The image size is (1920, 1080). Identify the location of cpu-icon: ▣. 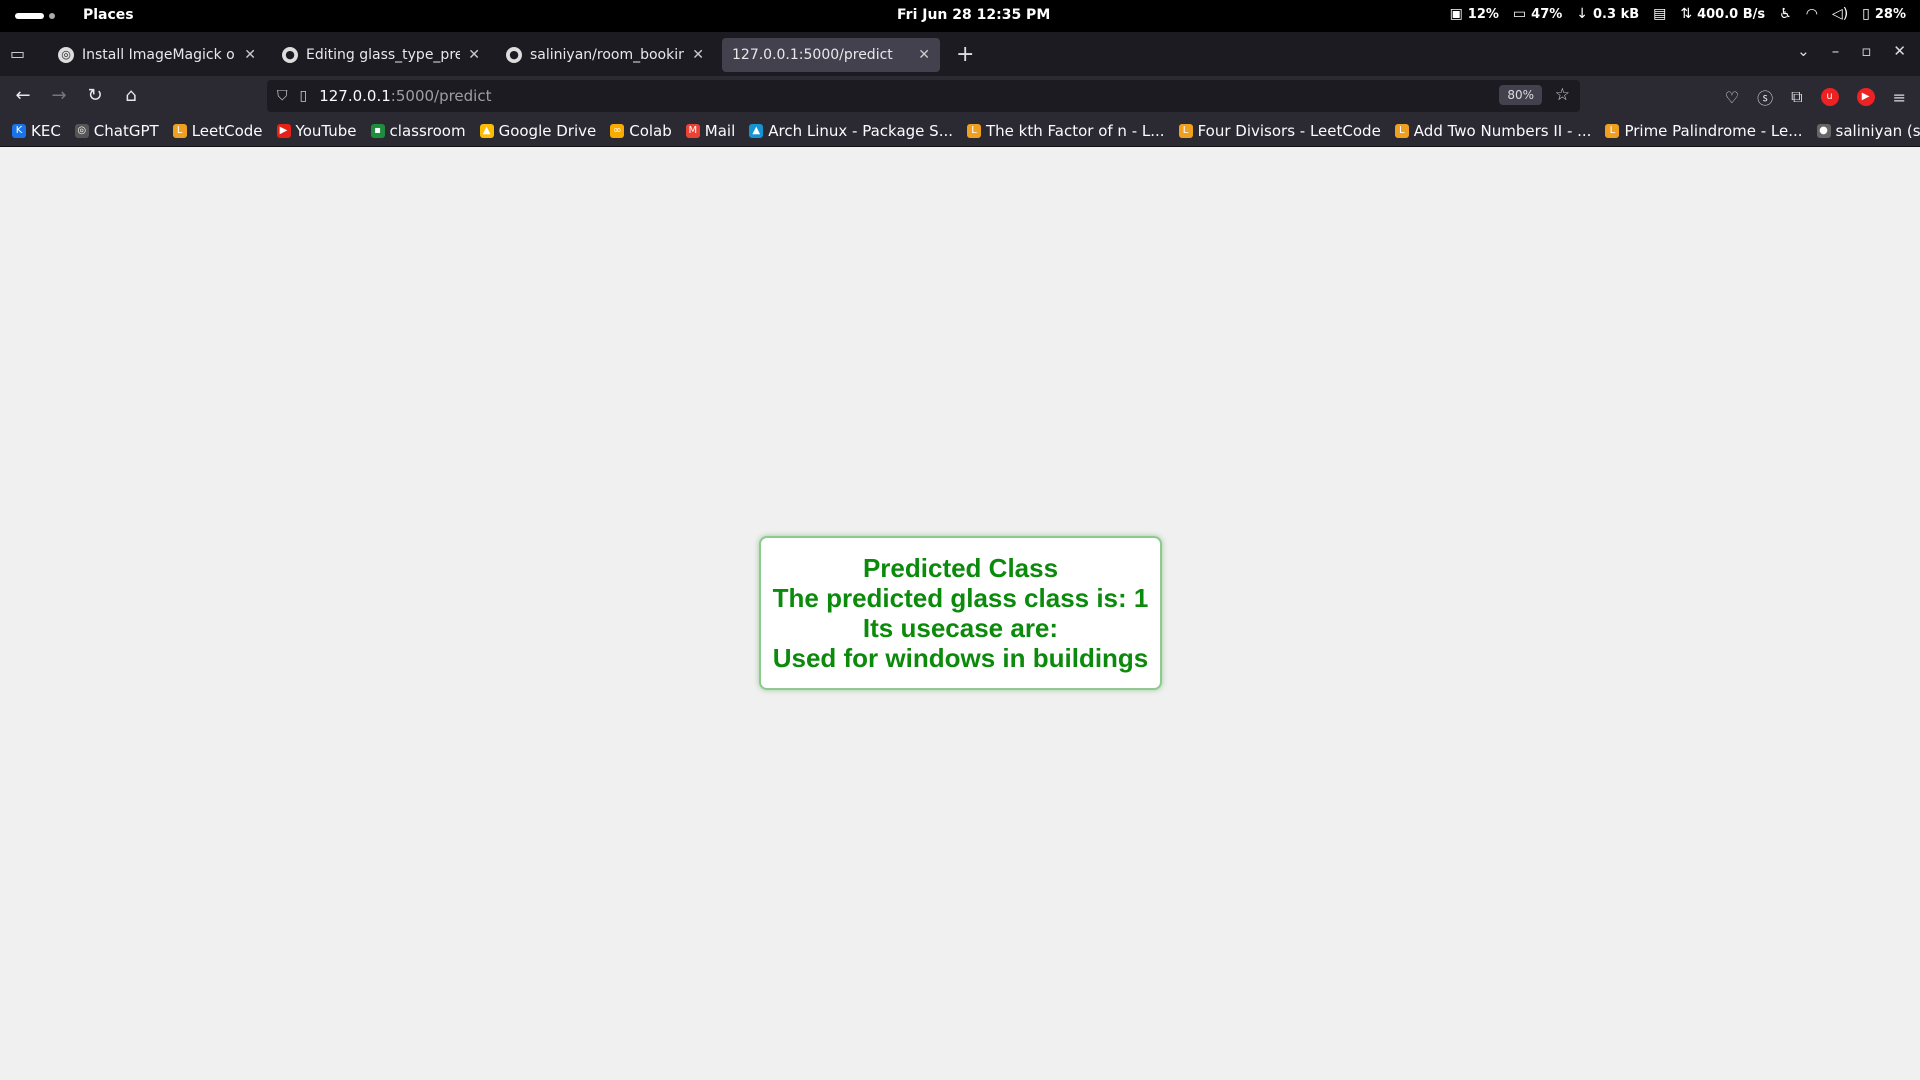
(1456, 14).